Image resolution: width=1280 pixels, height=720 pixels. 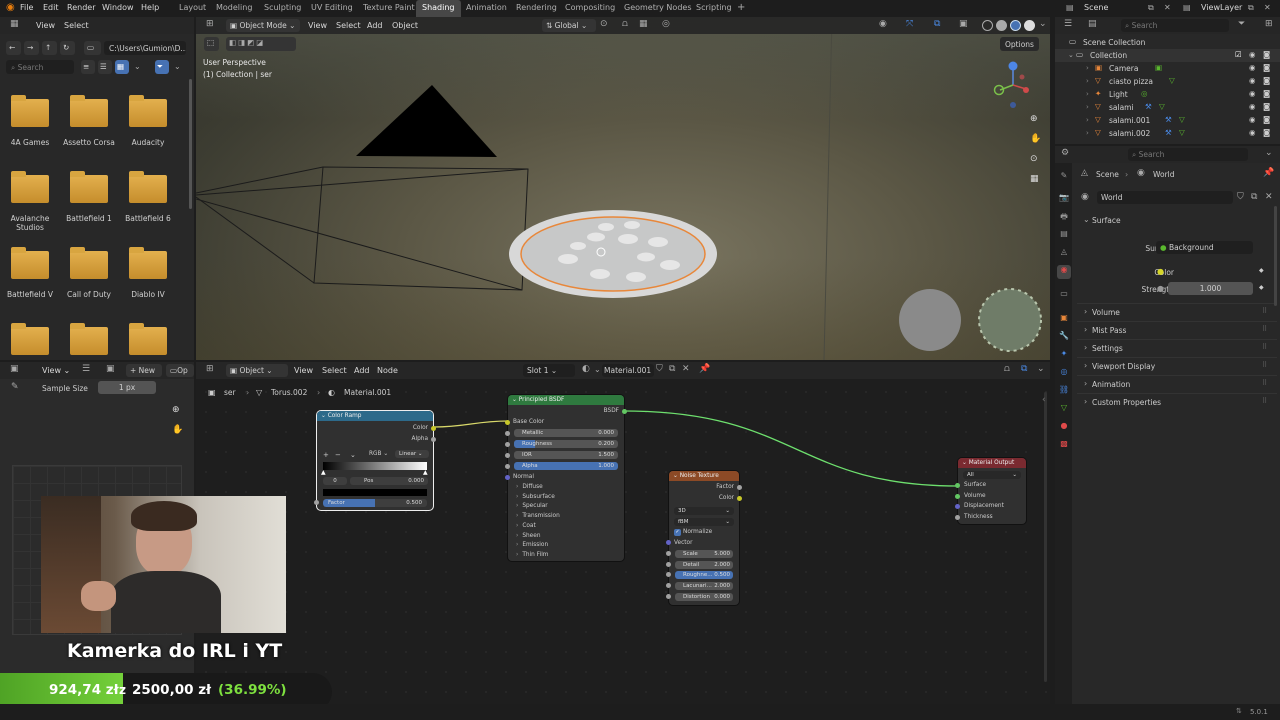 I want to click on ie-menu-icon: ☰, so click(x=86, y=369).